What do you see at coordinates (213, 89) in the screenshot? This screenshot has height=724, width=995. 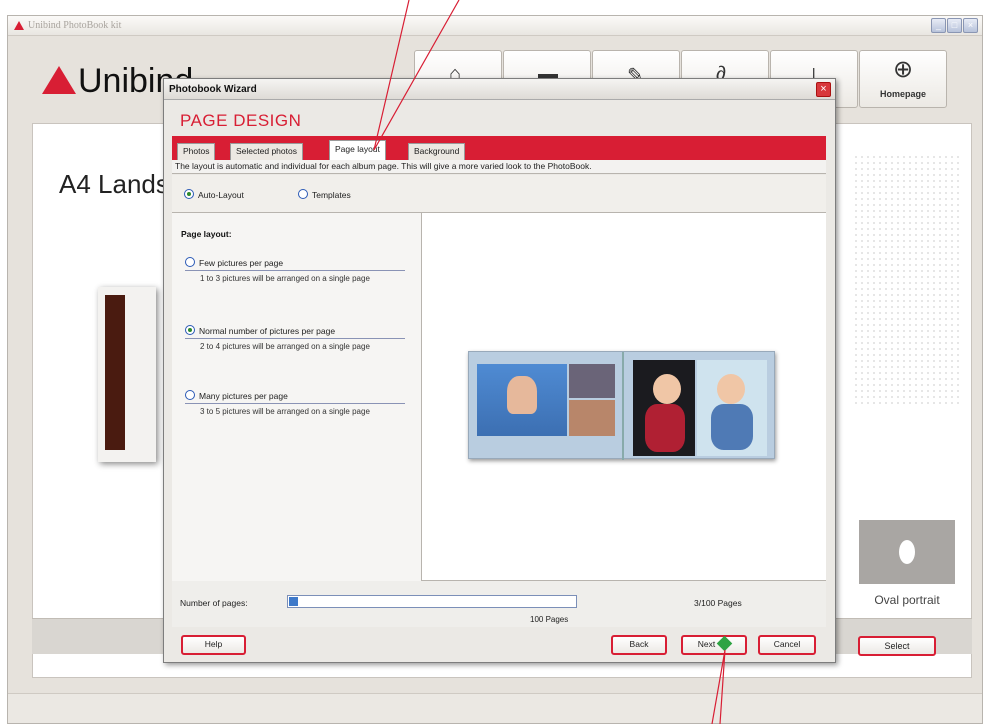 I see `dialog-title: Photobook Wizard` at bounding box center [213, 89].